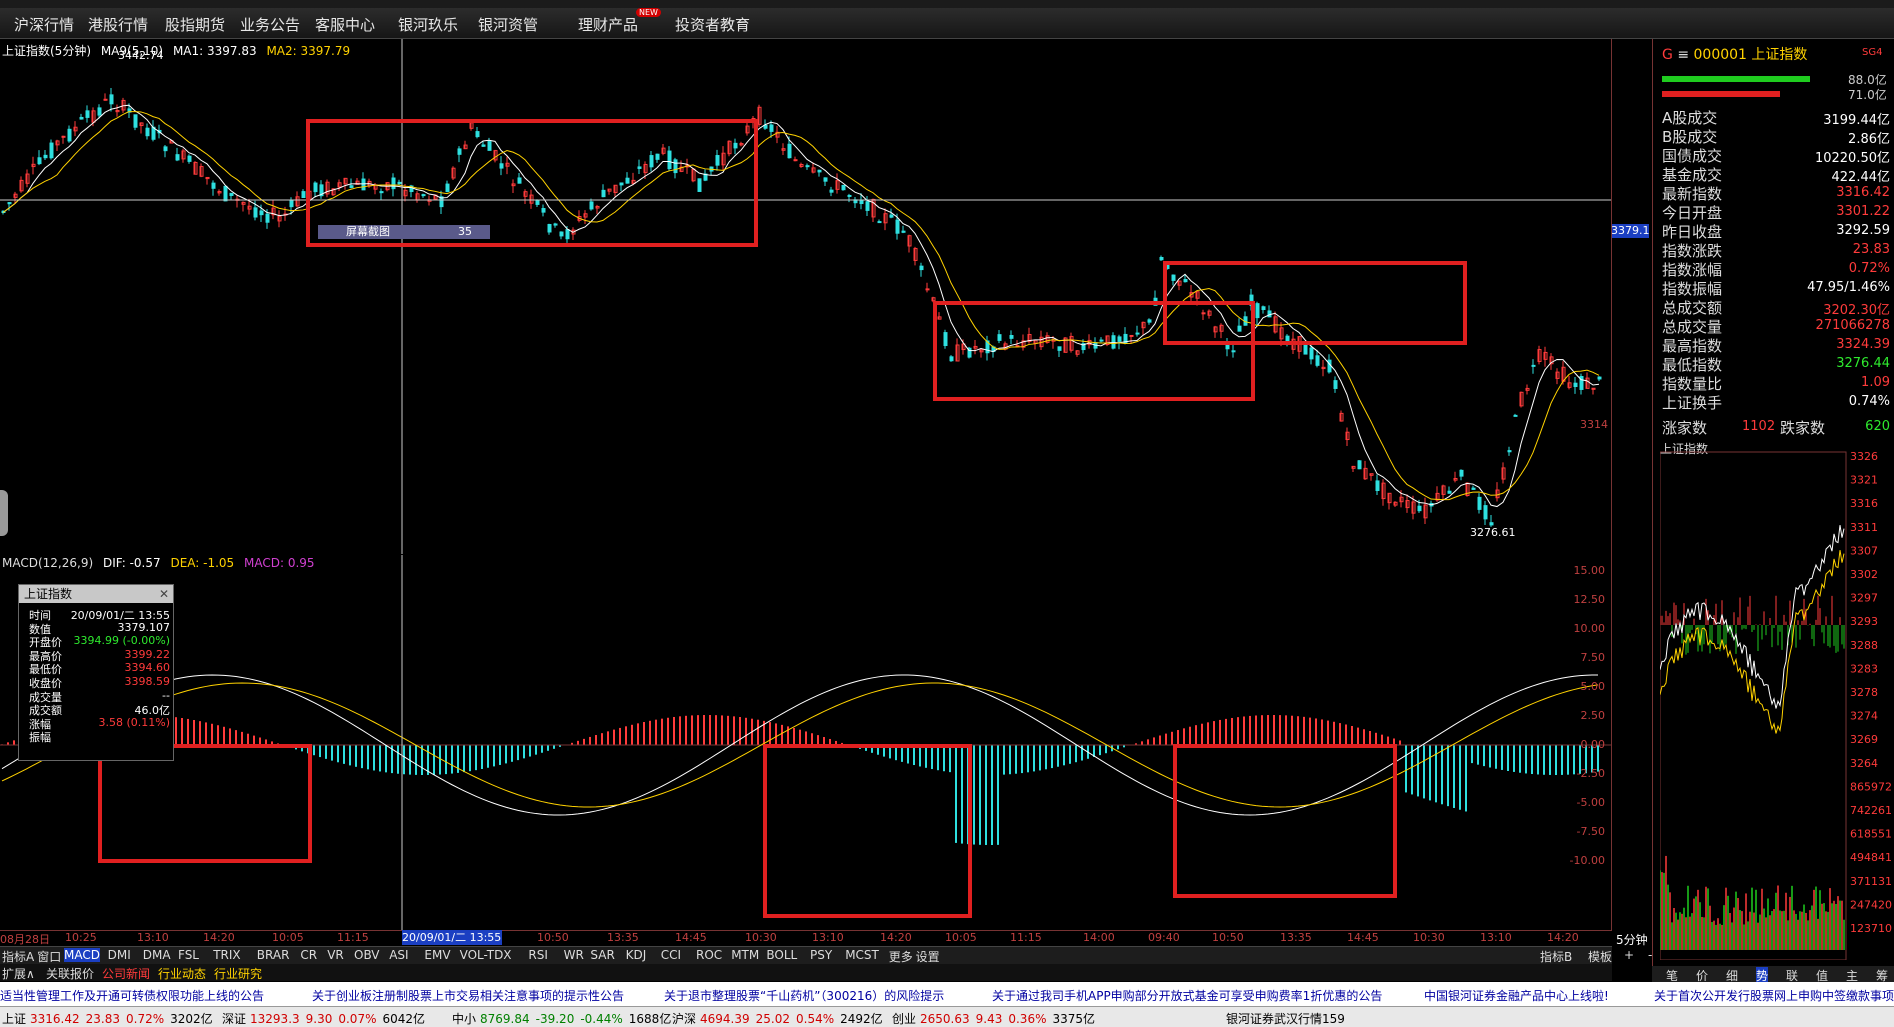  I want to click on g-icon: G, so click(1667, 55).